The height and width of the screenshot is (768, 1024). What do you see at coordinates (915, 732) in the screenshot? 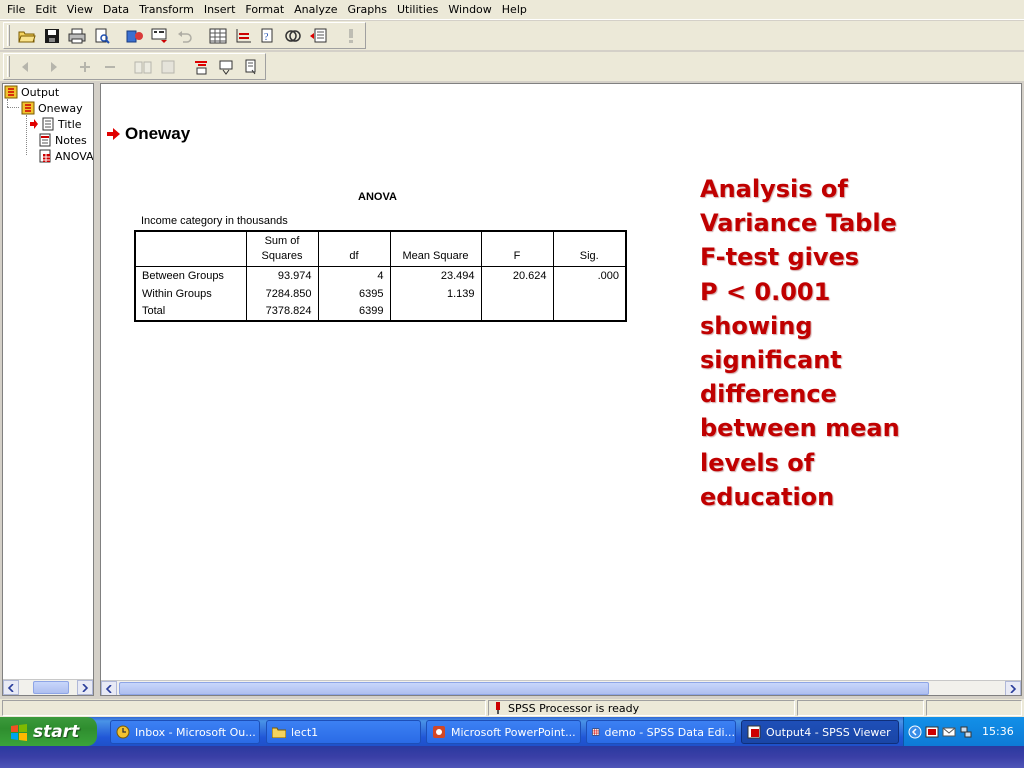
I see `show-hidden-icons-chevron-icon` at bounding box center [915, 732].